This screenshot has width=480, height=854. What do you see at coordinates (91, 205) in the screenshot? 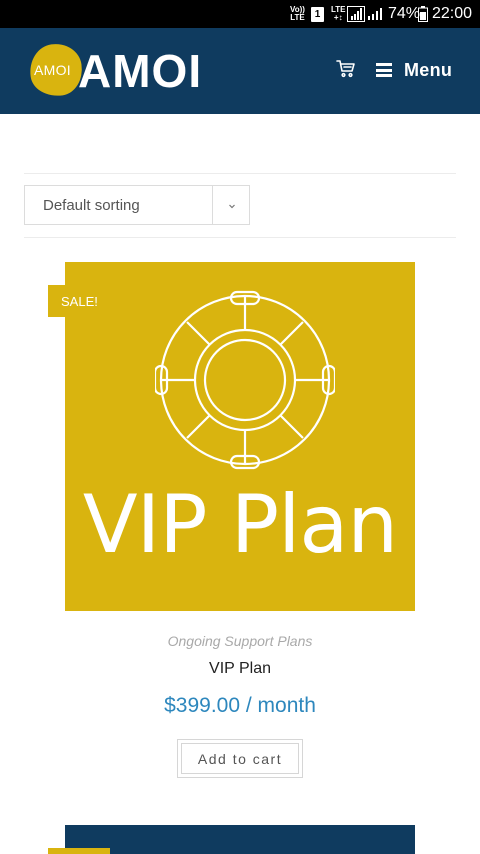
I see `sort-selected-value: Default sorting` at bounding box center [91, 205].